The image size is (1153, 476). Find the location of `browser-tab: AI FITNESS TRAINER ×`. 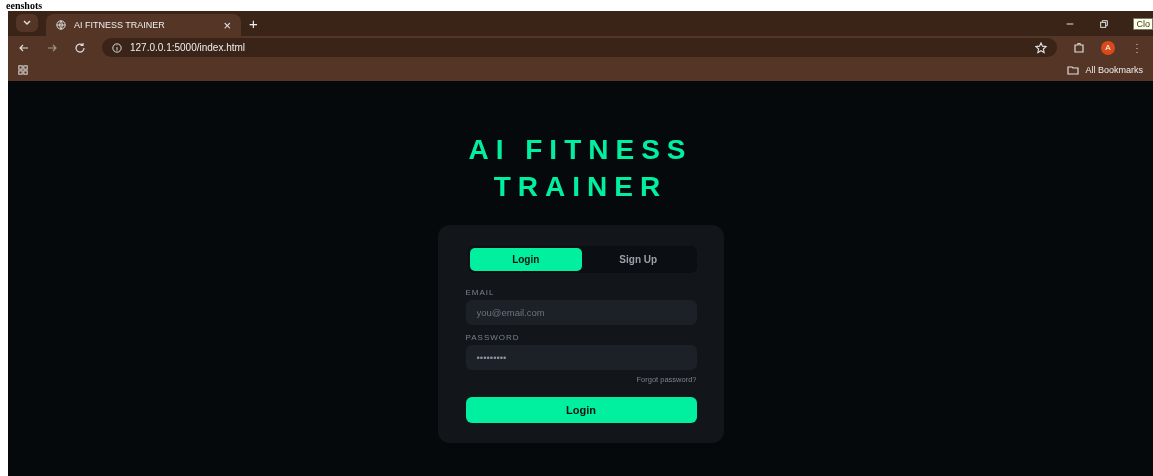

browser-tab: AI FITNESS TRAINER × is located at coordinates (143, 25).